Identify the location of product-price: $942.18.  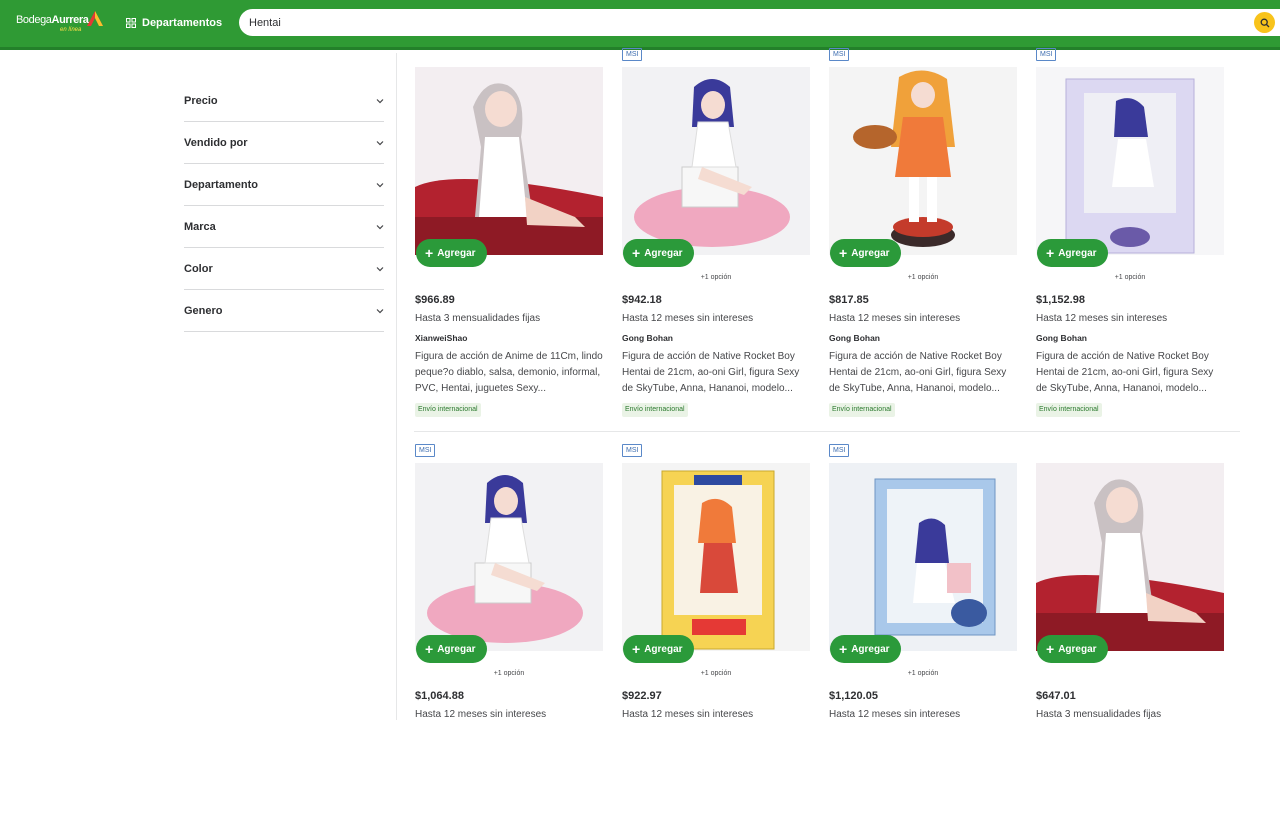
(642, 300).